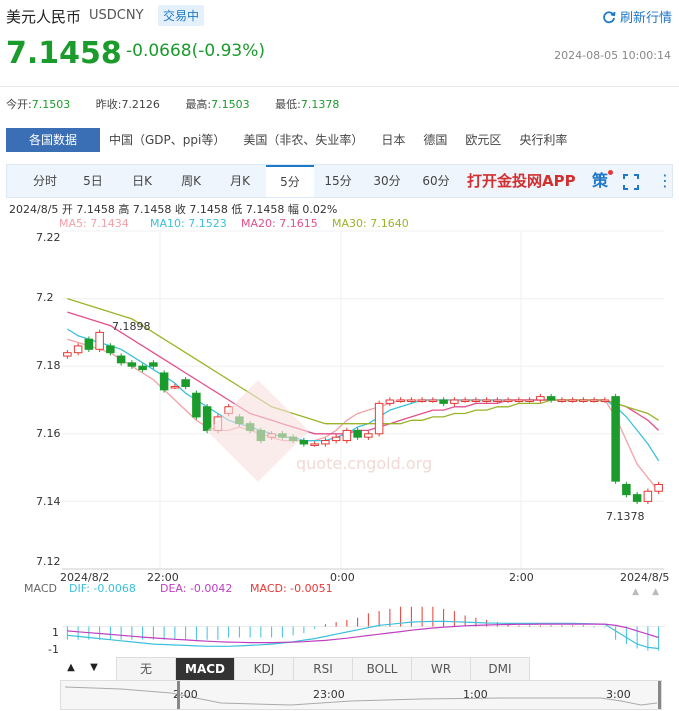 This screenshot has height=711, width=679. Describe the element at coordinates (521, 577) in the screenshot. I see `x-tick-label: 2:00` at that location.